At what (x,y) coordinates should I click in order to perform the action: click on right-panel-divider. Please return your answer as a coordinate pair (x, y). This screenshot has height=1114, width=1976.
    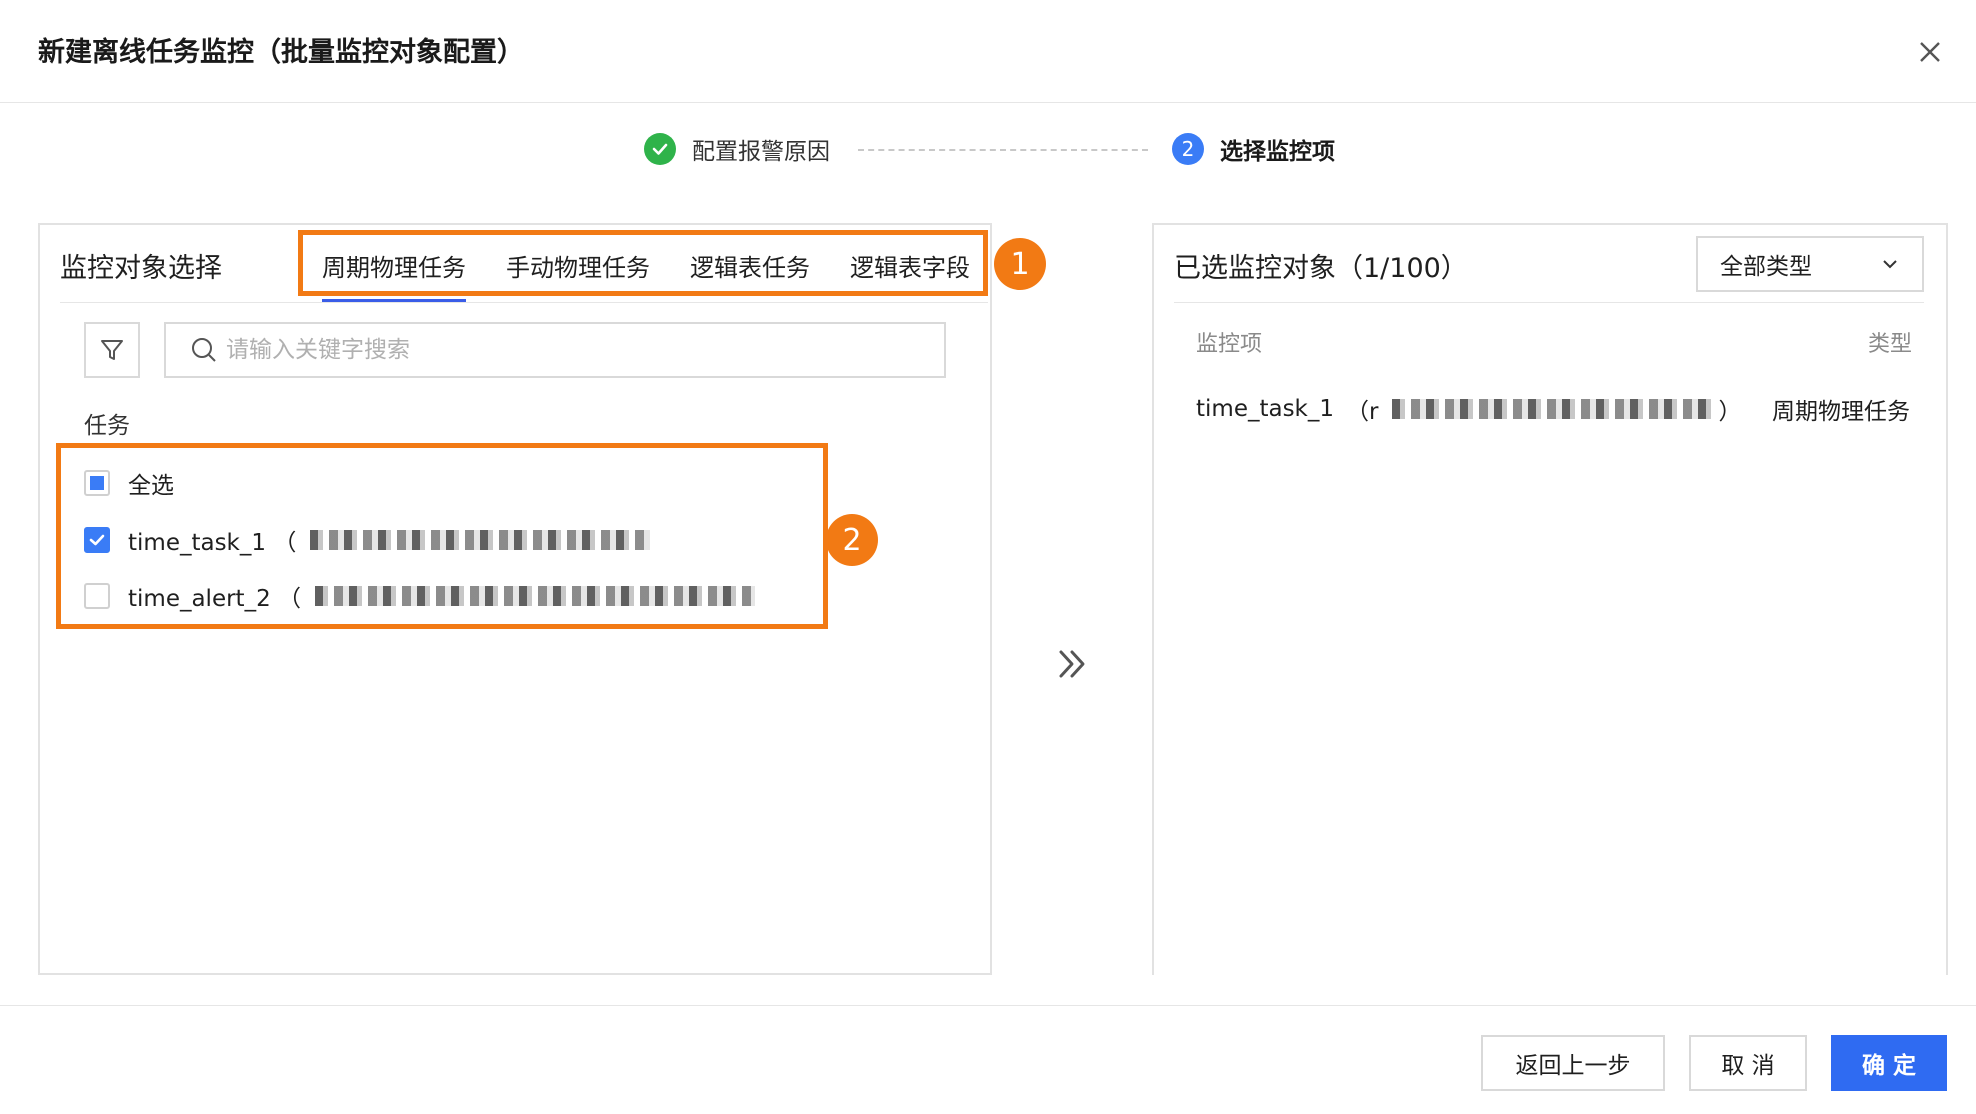
    Looking at the image, I should click on (1549, 302).